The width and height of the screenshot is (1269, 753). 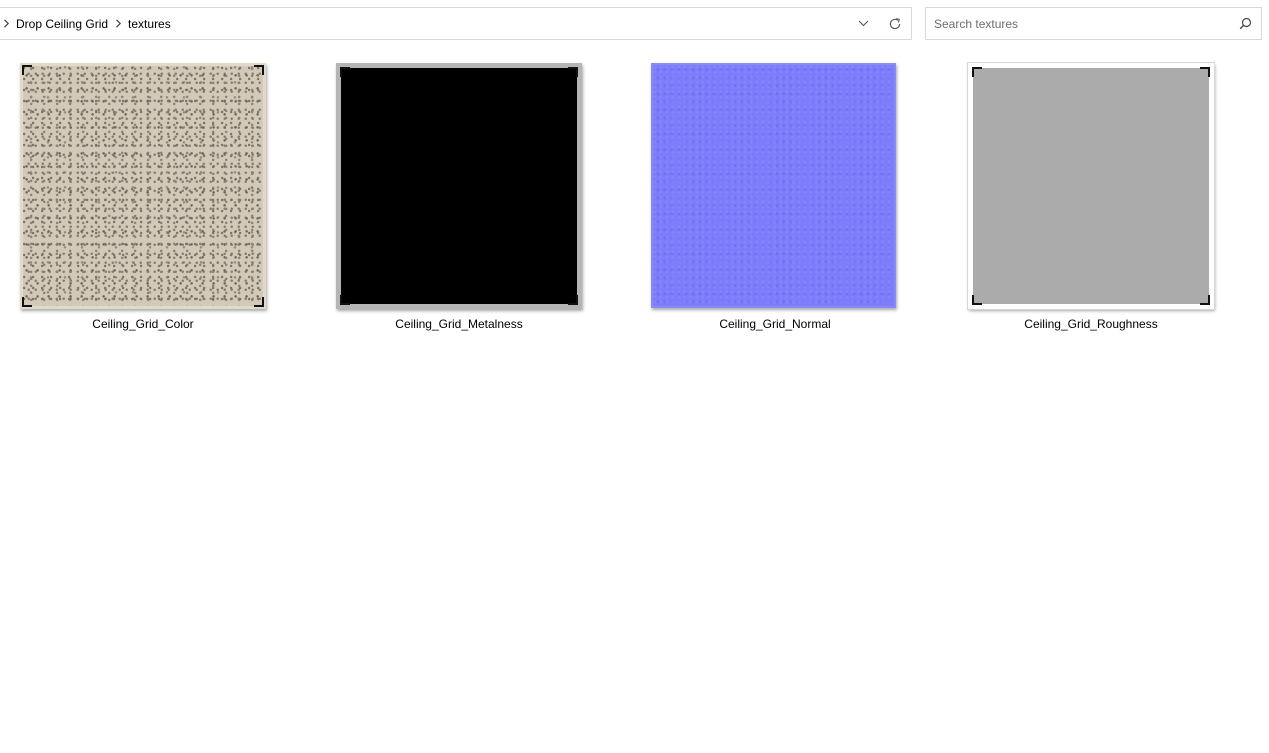 I want to click on history-dropdown-button, so click(x=863, y=23).